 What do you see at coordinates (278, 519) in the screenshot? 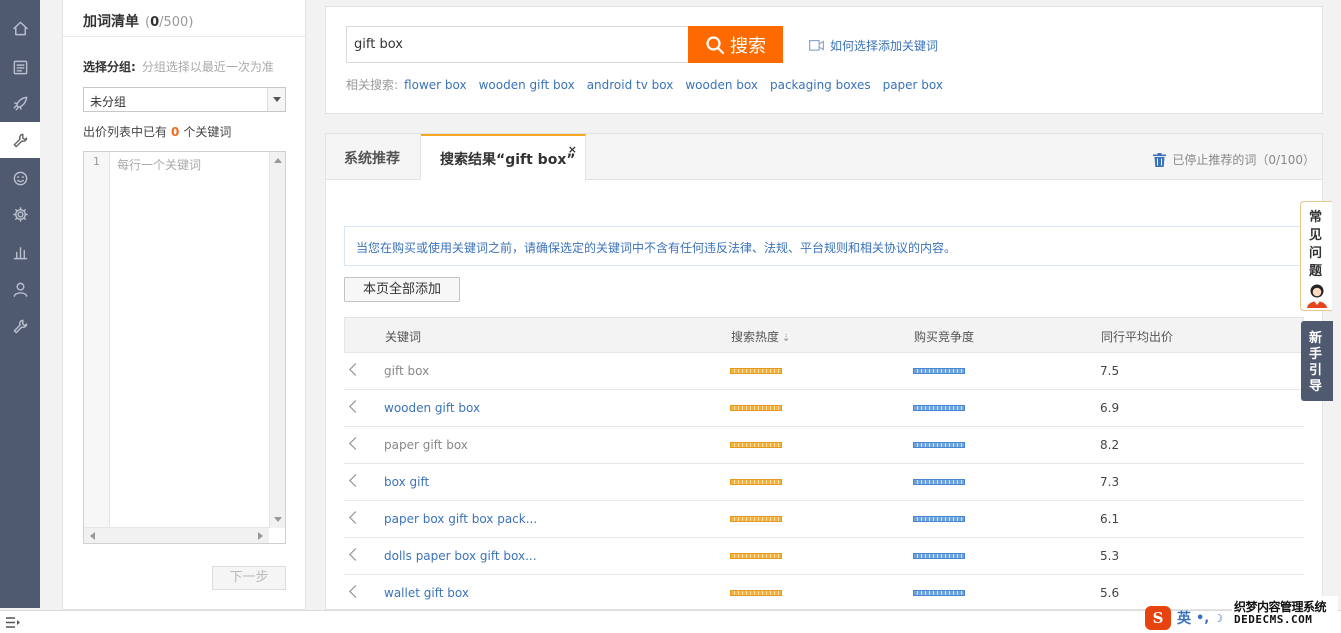
I see `scroll-down-icon` at bounding box center [278, 519].